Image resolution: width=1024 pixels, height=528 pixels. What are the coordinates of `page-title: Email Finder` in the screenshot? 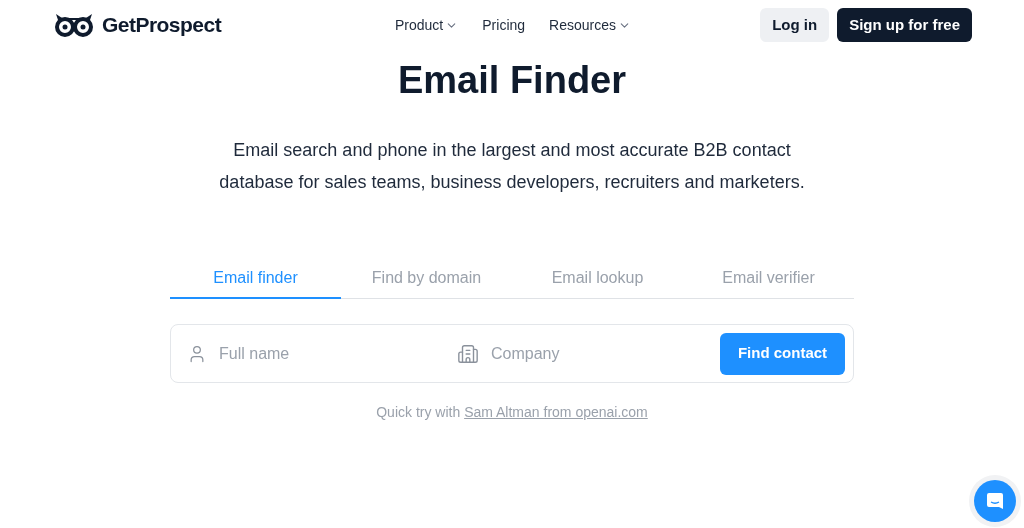 It's located at (512, 80).